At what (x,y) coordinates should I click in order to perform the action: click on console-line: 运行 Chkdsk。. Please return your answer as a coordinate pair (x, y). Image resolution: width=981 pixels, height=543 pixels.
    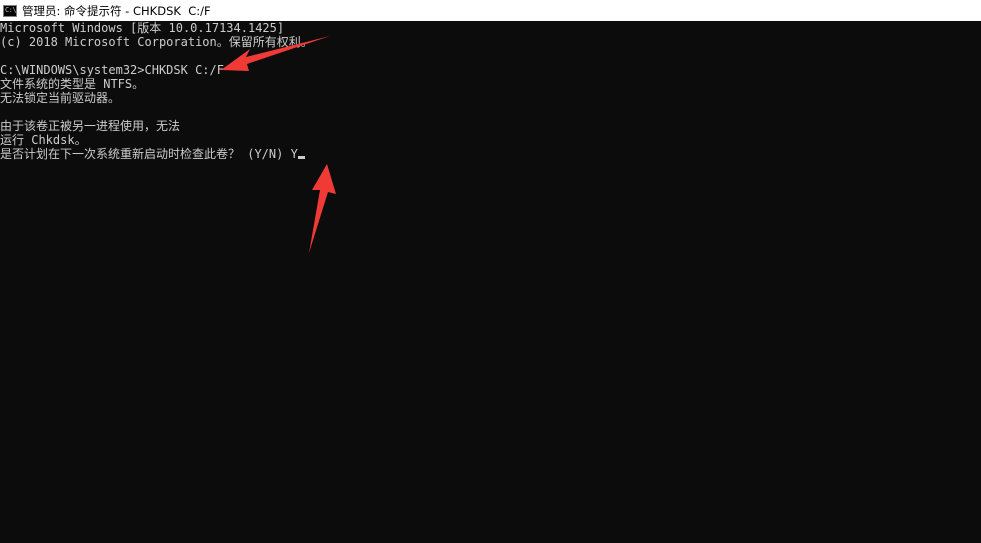
    Looking at the image, I should click on (43, 140).